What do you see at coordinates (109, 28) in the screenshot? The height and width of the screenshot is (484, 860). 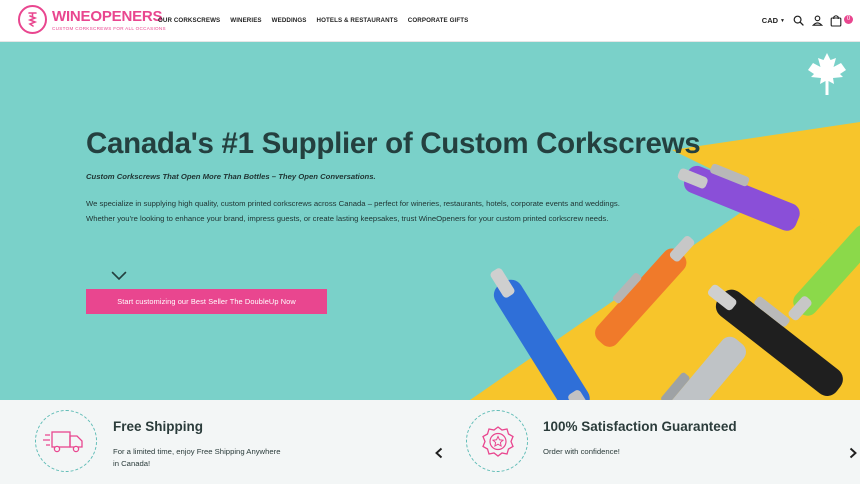 I see `logo-tagline: CUSTOM CORKSCREWS FOR ALL OCCASIONS` at bounding box center [109, 28].